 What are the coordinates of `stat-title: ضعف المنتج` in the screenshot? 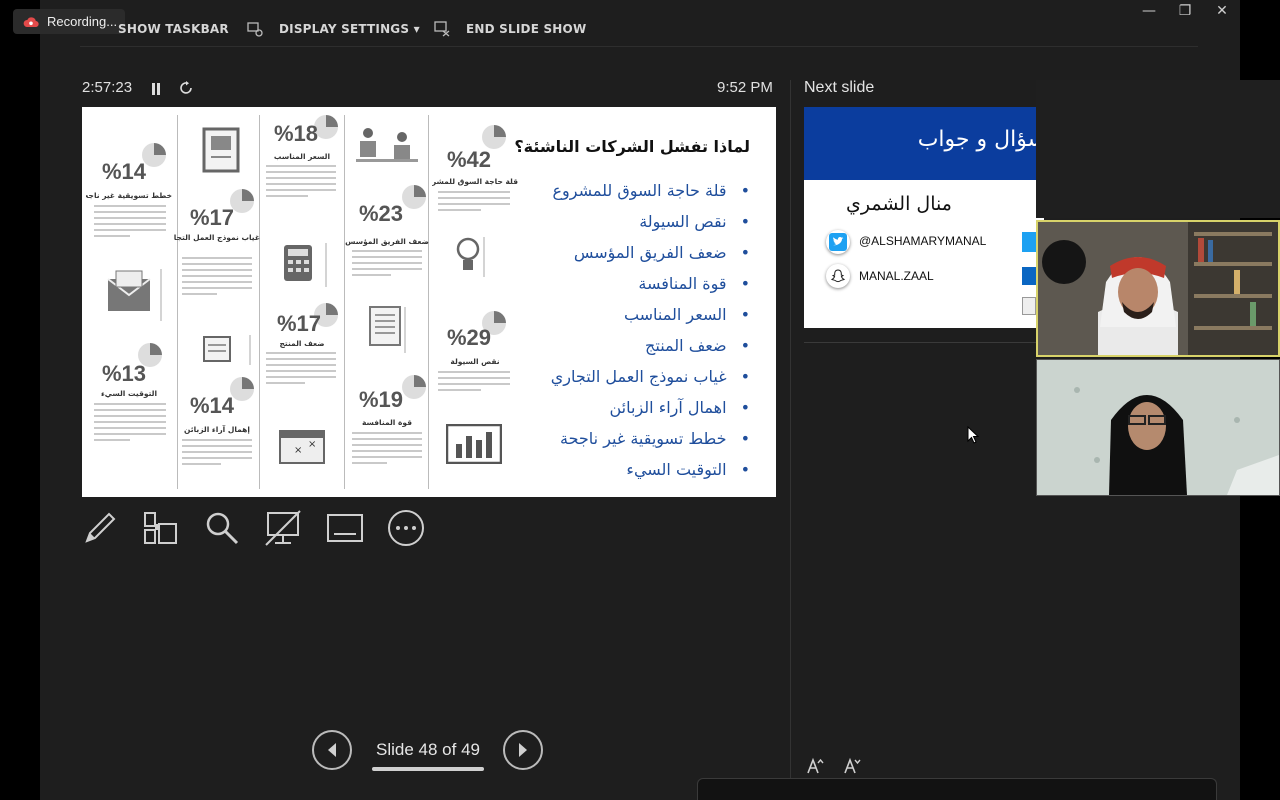 It's located at (302, 343).